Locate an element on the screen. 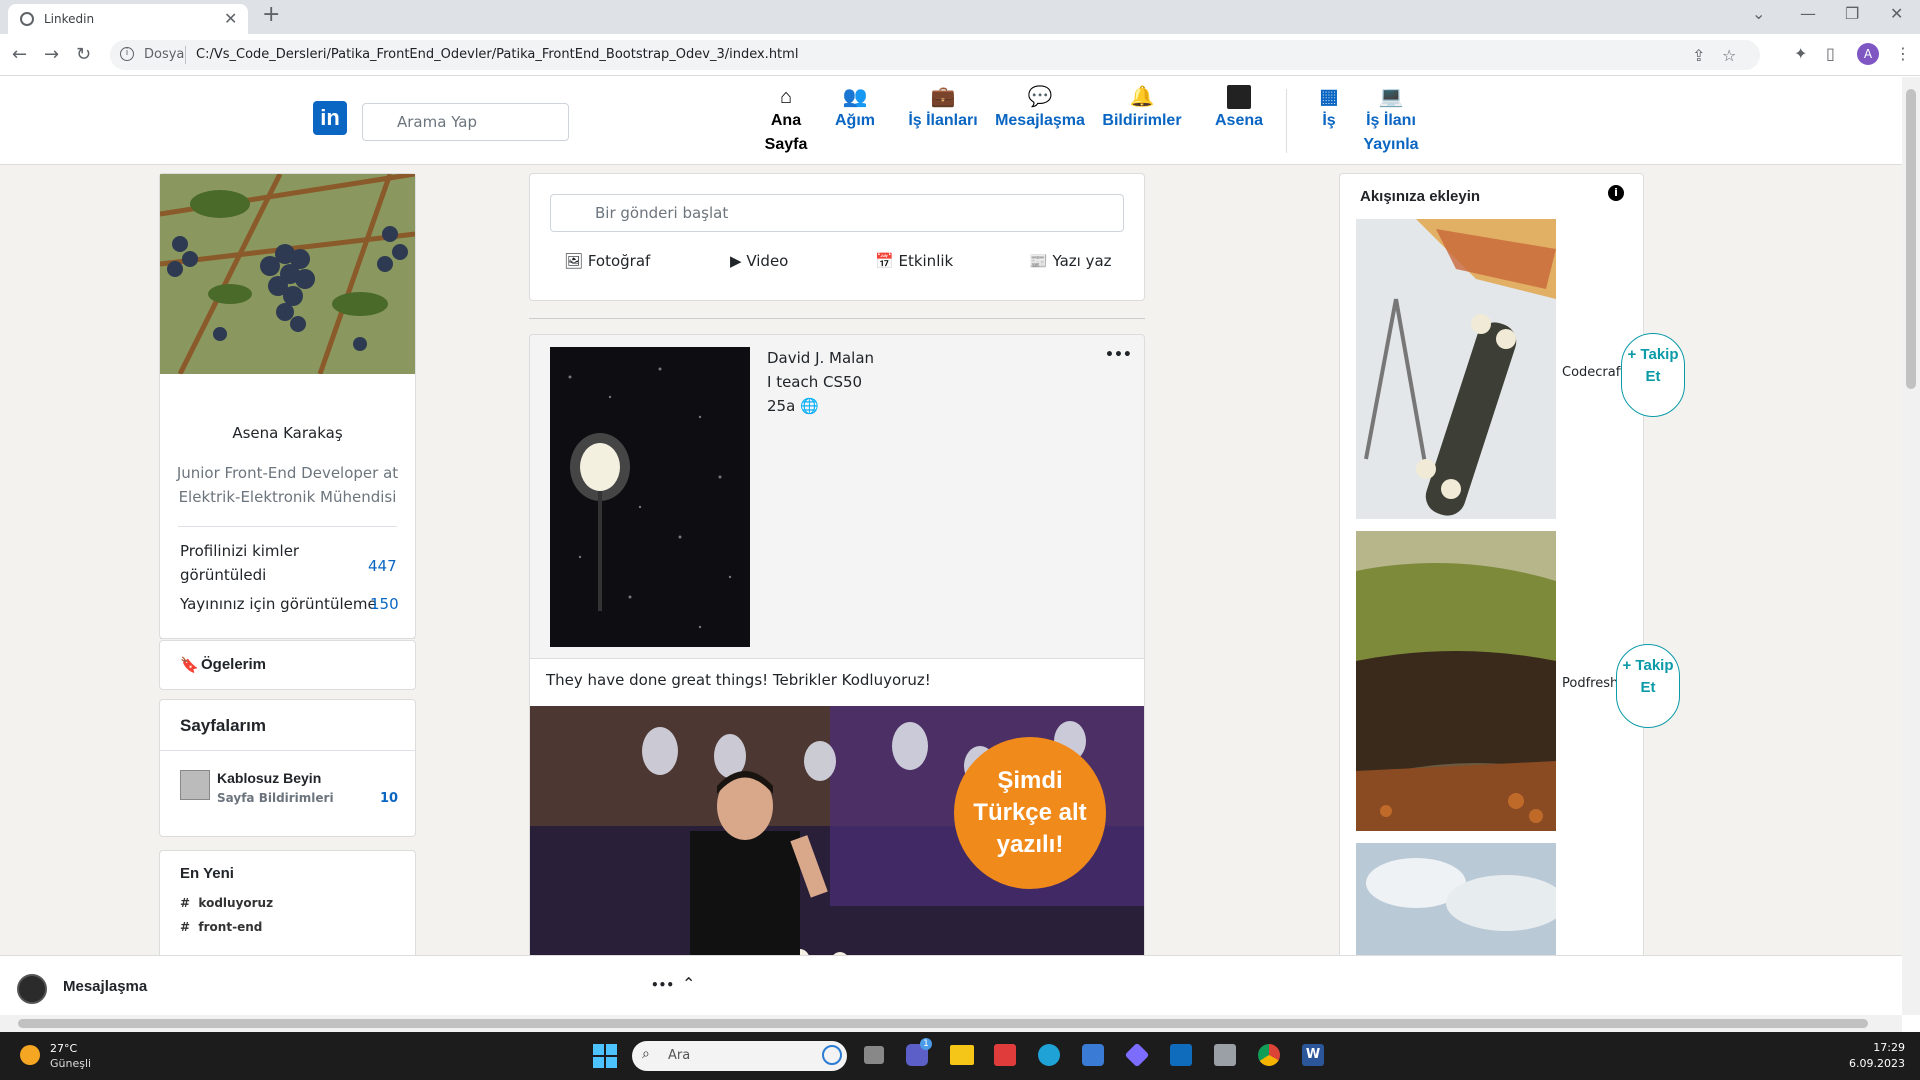 Image resolution: width=1920 pixels, height=1080 pixels. messaging-bar: Mesajlaşma ••• ⌃ is located at coordinates (951, 985).